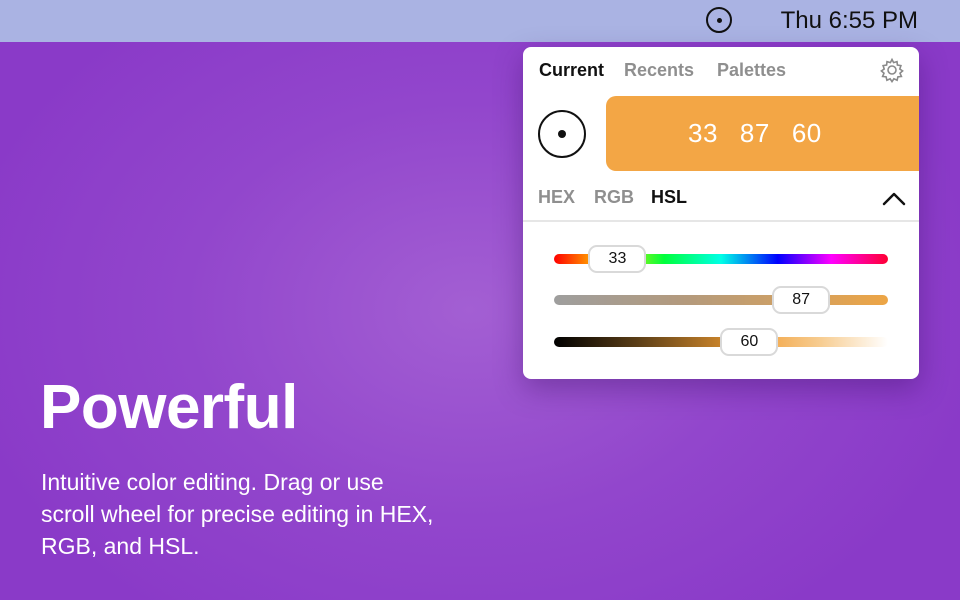 This screenshot has height=600, width=960. Describe the element at coordinates (894, 198) in the screenshot. I see `chevron-up-icon` at that location.